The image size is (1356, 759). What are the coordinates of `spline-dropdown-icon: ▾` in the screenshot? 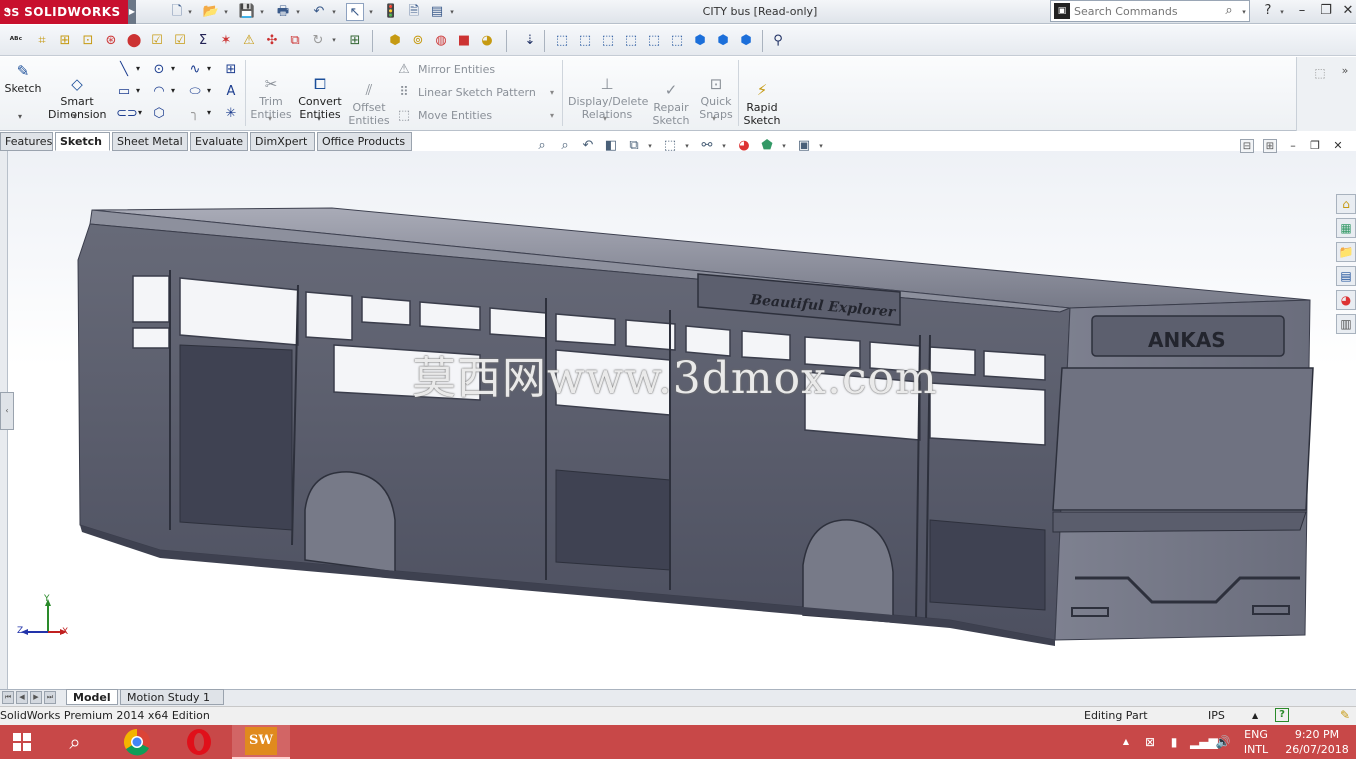 It's located at (209, 68).